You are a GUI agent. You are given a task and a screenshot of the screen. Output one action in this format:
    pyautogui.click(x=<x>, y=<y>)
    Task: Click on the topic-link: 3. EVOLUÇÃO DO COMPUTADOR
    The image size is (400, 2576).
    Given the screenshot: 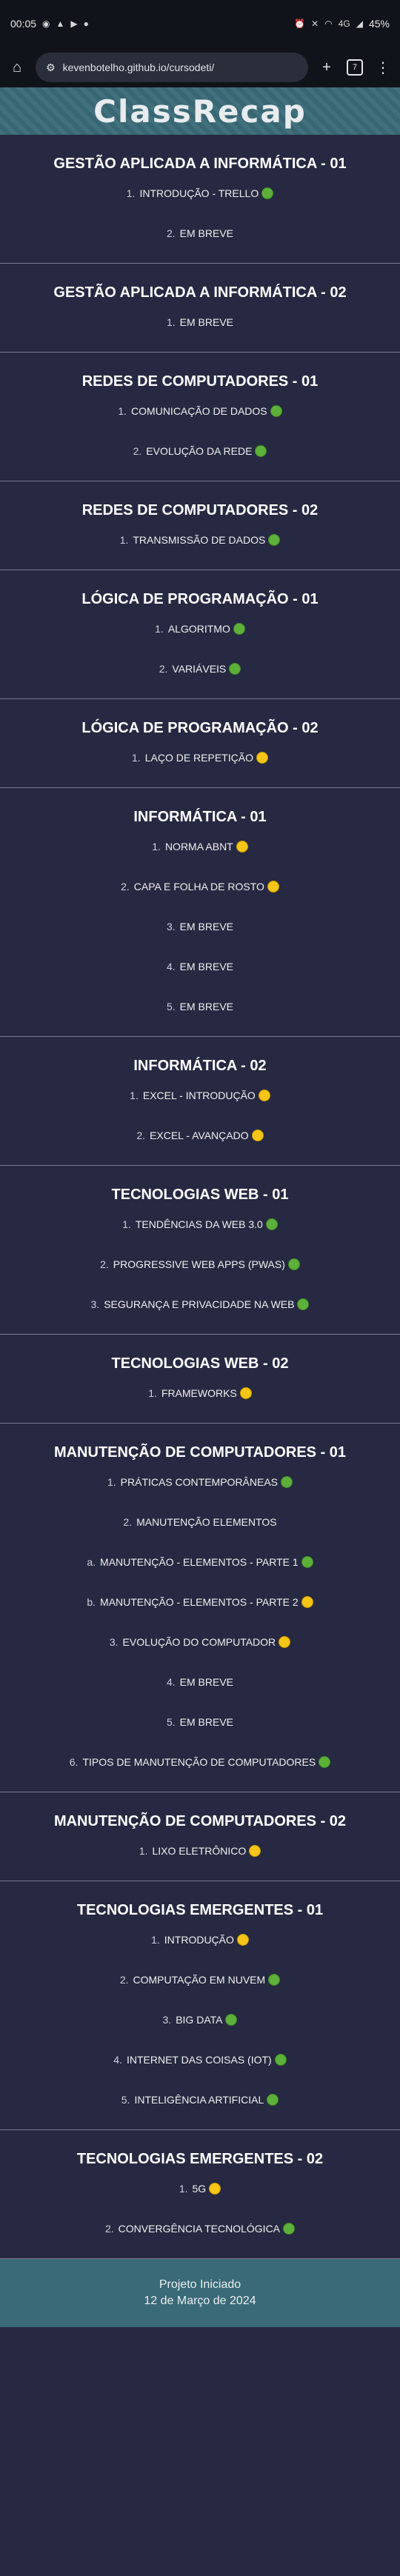 What is the action you would take?
    pyautogui.click(x=200, y=1655)
    